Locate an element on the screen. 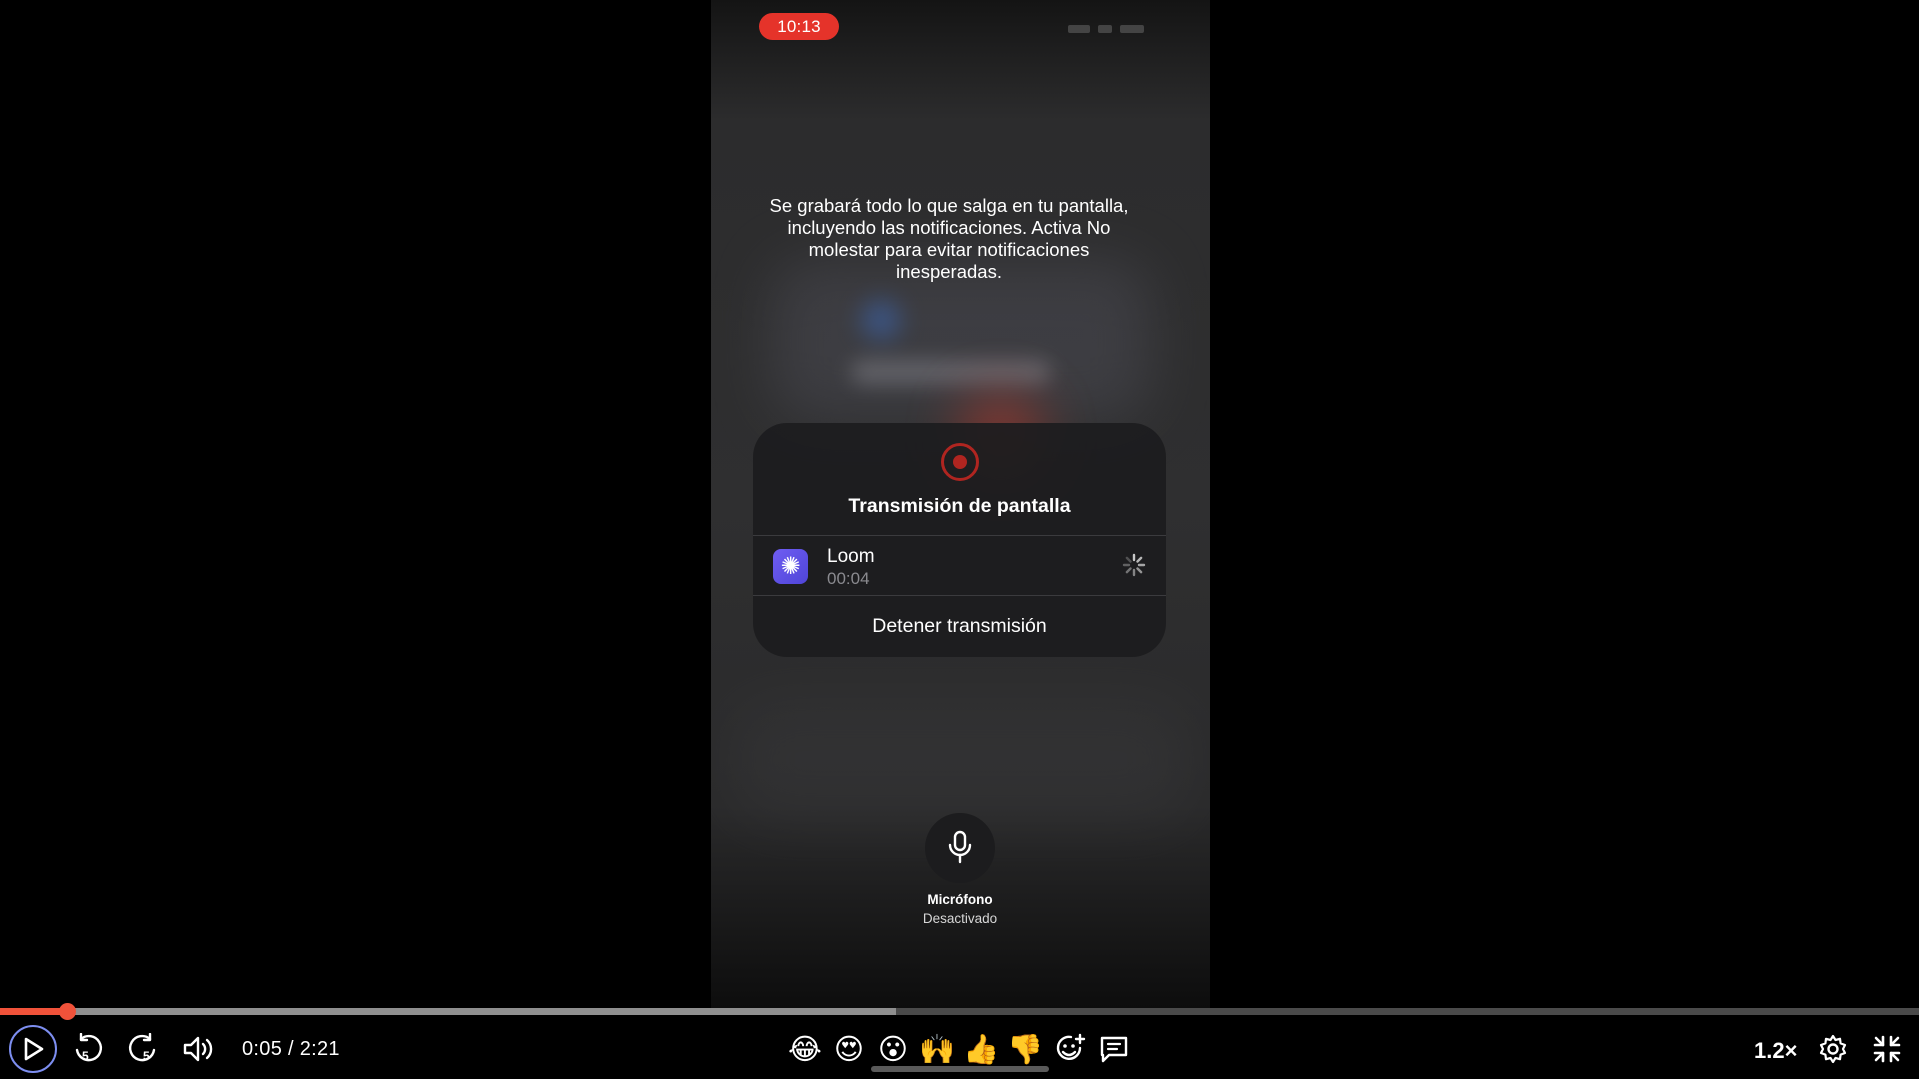 The width and height of the screenshot is (1919, 1079). volume-icon is located at coordinates (198, 1049).